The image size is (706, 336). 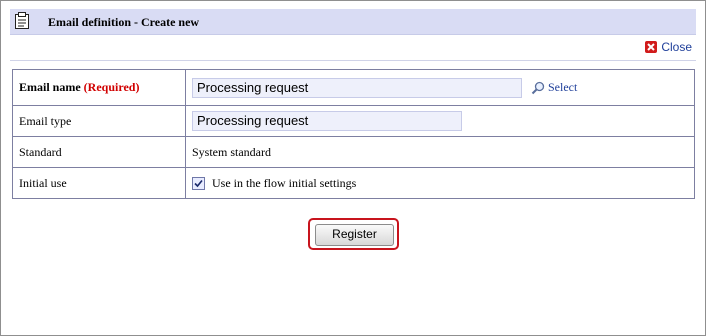 What do you see at coordinates (50, 87) in the screenshot?
I see `email-name-label: Email name` at bounding box center [50, 87].